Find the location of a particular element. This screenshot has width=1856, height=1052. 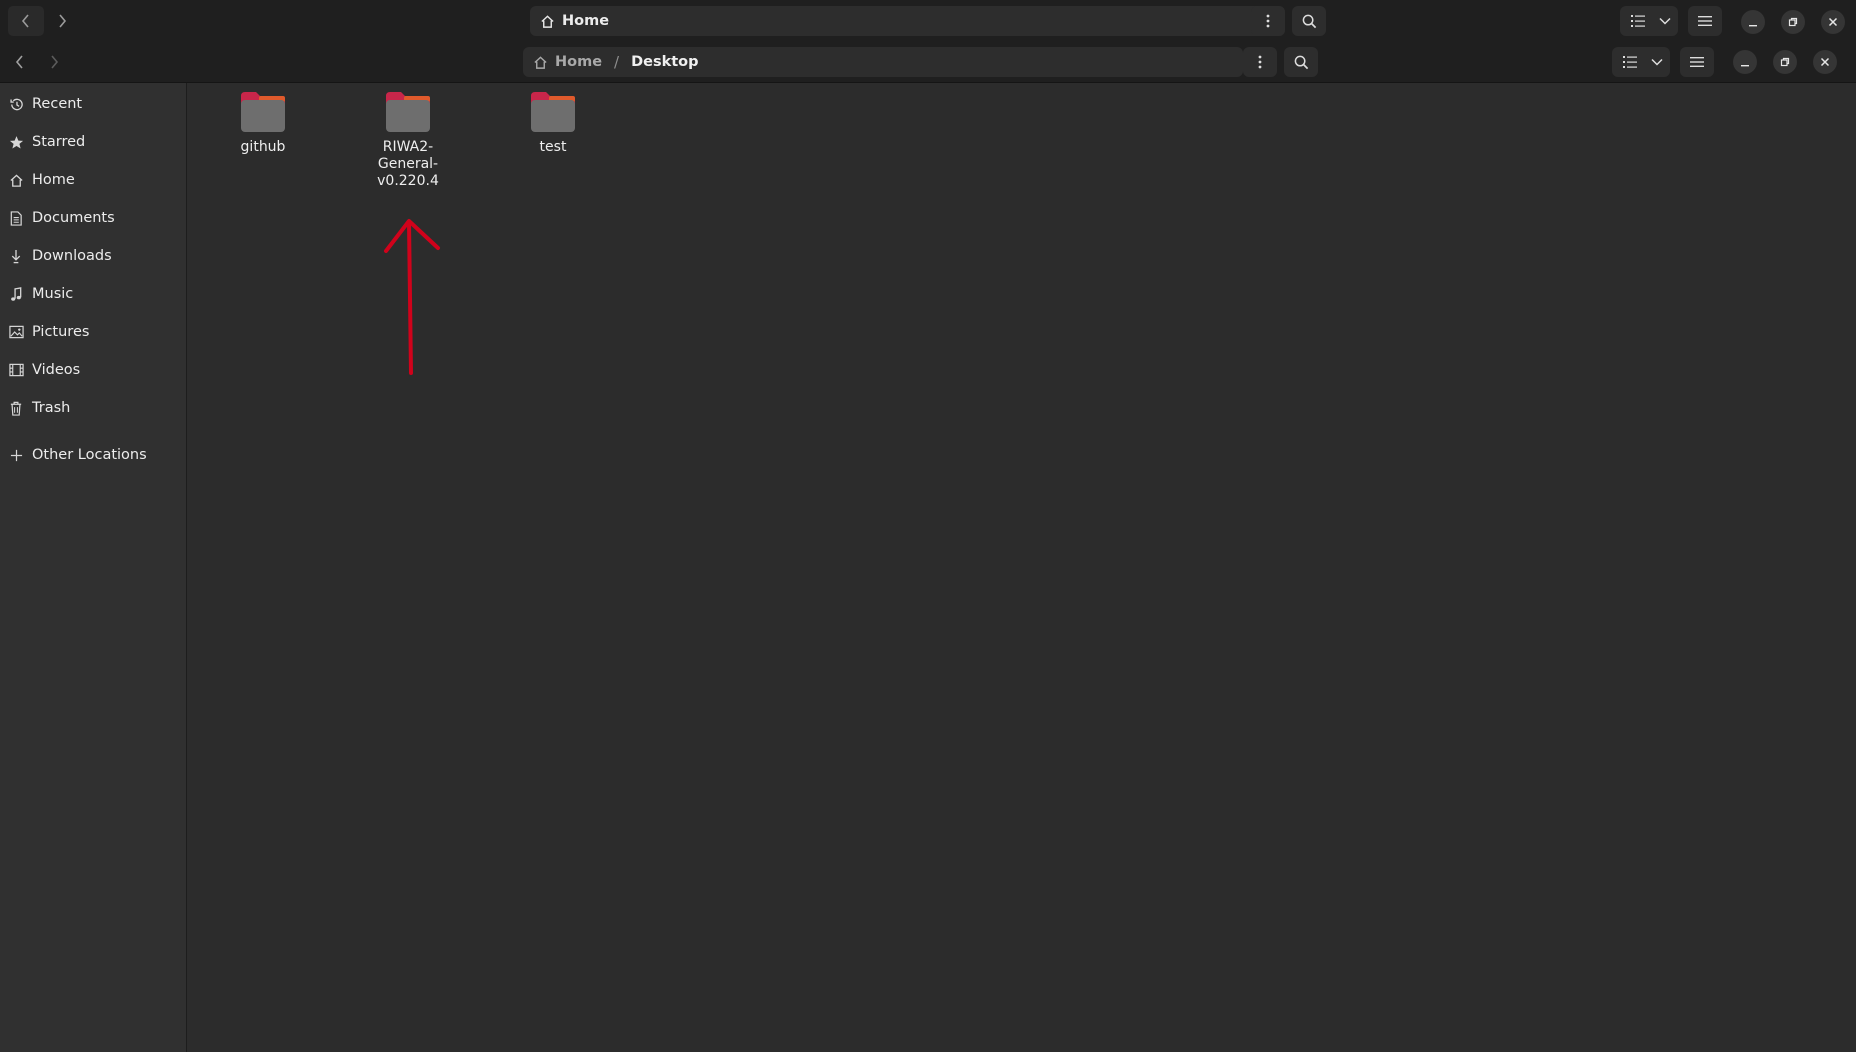

sidebar-item-downloads: Downloads is located at coordinates (93, 256).